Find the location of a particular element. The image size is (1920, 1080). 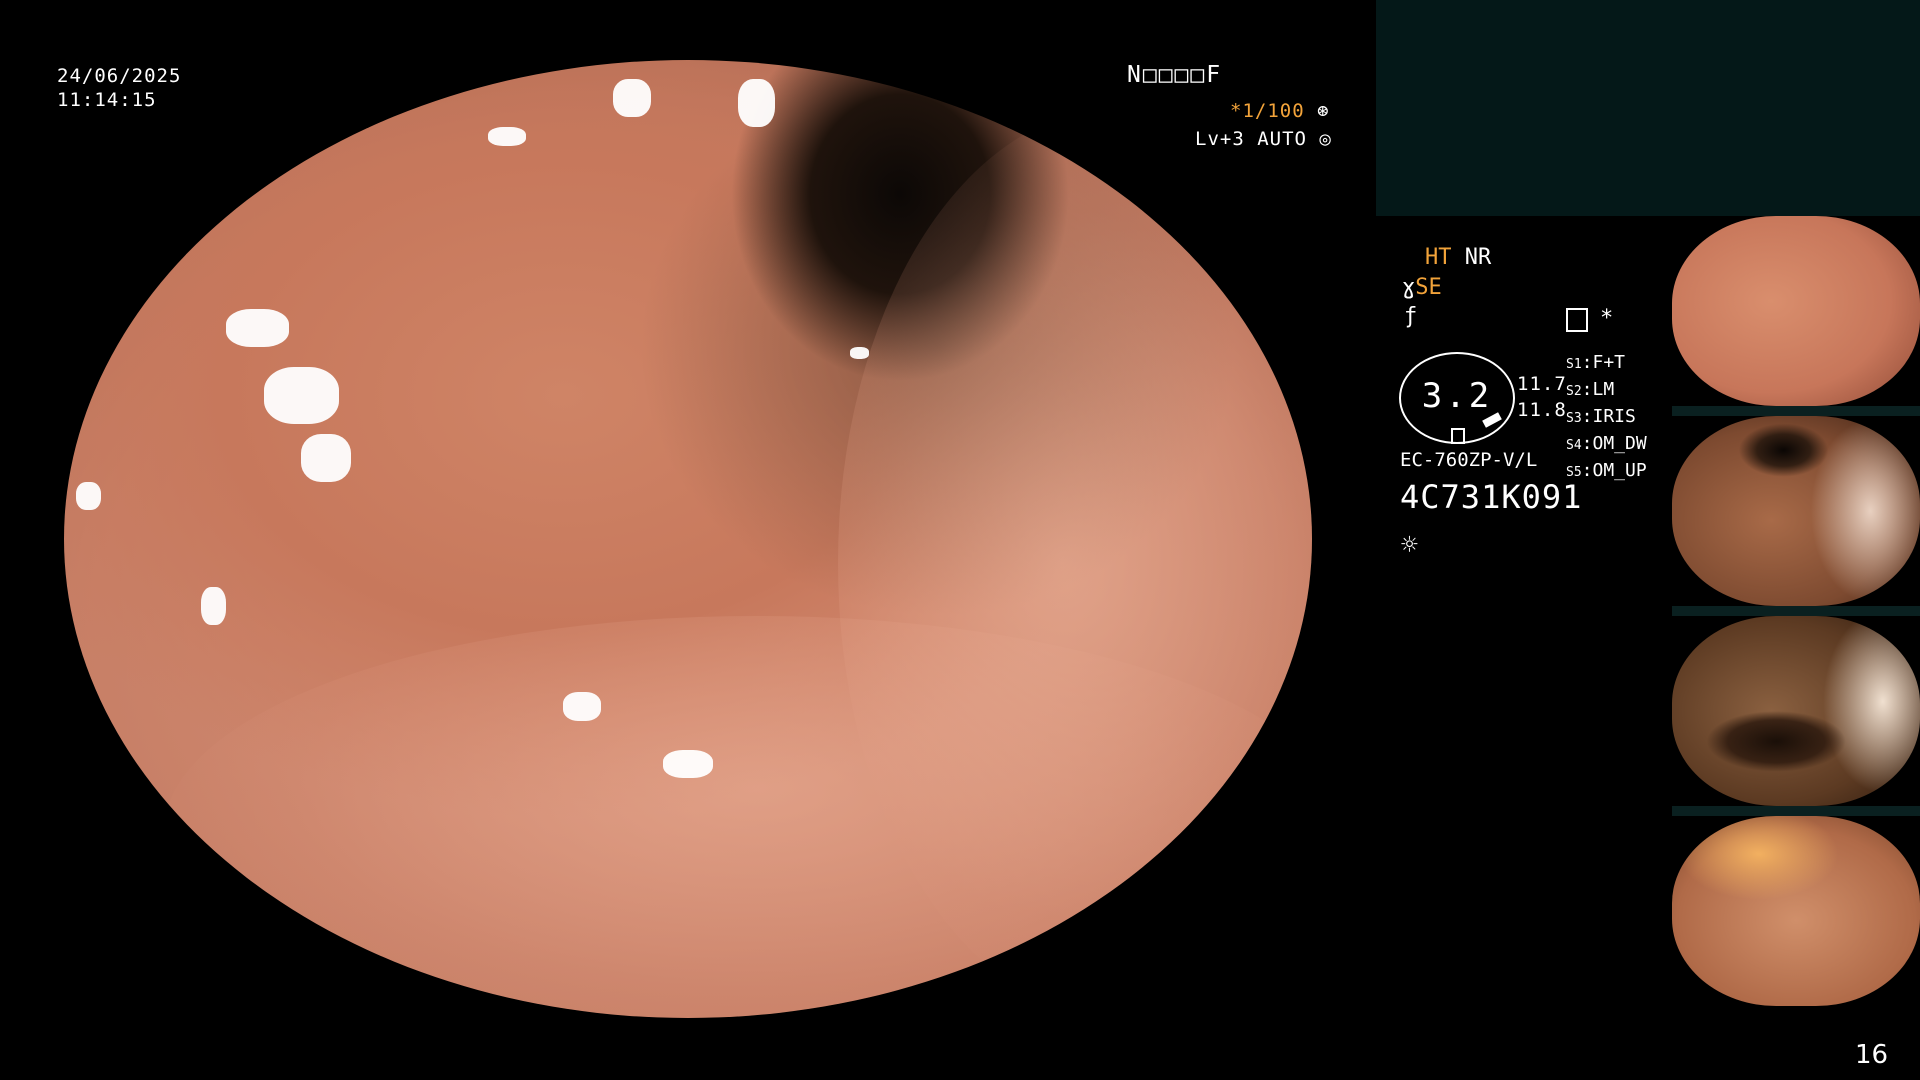

f-mark-icon: ƒ is located at coordinates (1411, 316).